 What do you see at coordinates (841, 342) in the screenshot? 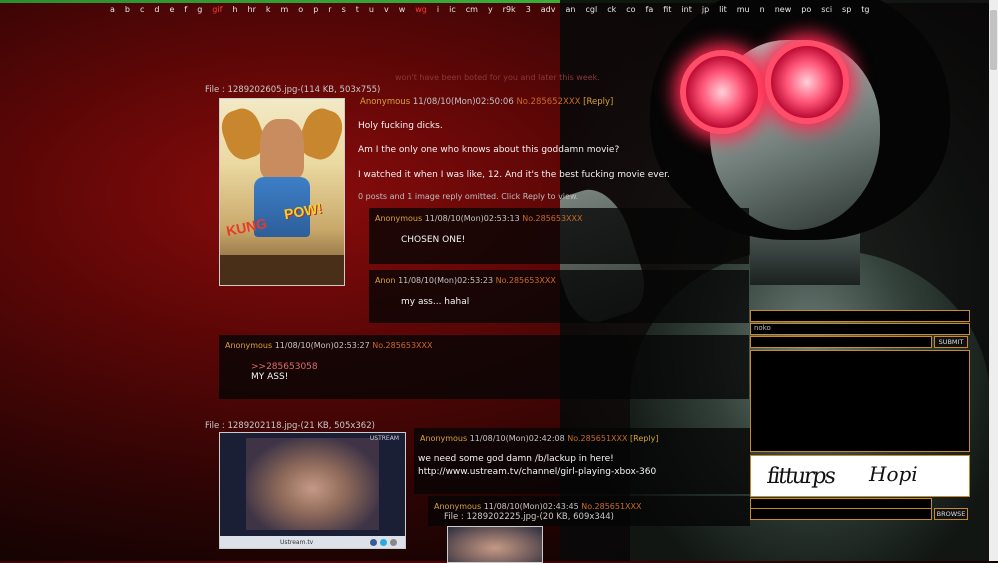
I see `subject-field` at bounding box center [841, 342].